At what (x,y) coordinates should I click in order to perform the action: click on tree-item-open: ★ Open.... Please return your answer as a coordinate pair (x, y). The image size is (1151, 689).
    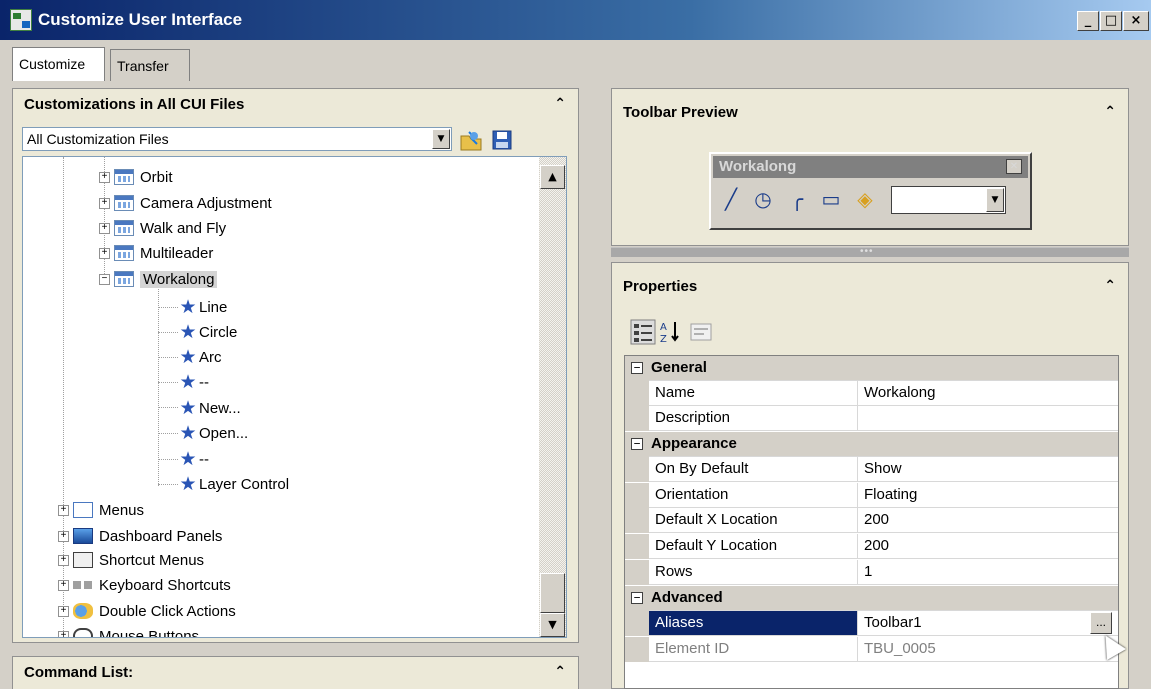
    Looking at the image, I should click on (212, 433).